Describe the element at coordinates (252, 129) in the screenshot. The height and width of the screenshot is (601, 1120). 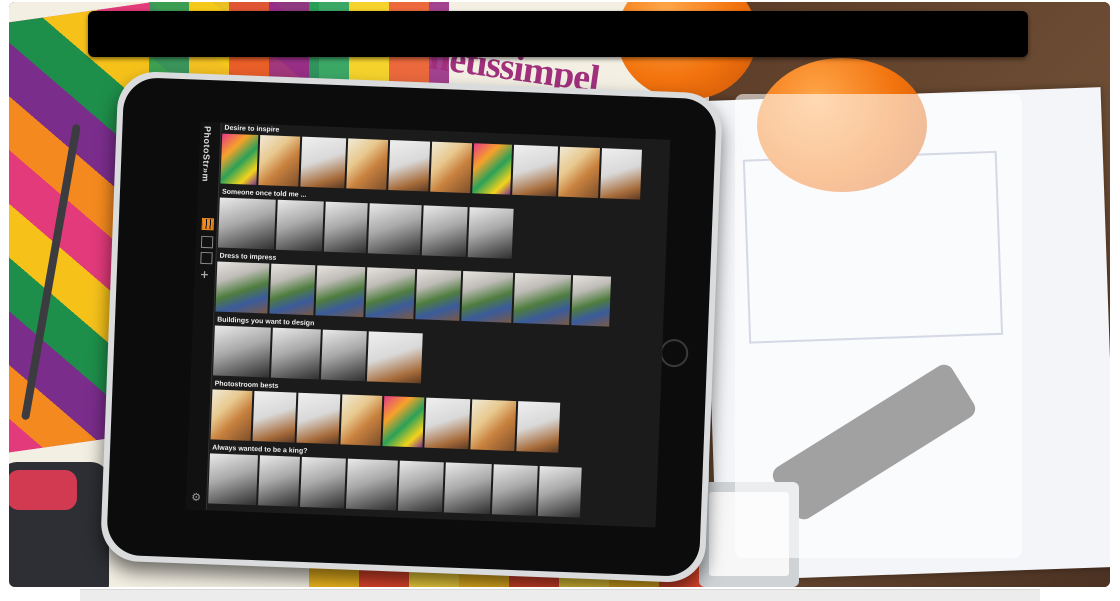
I see `row-label: Desire to inspire` at that location.